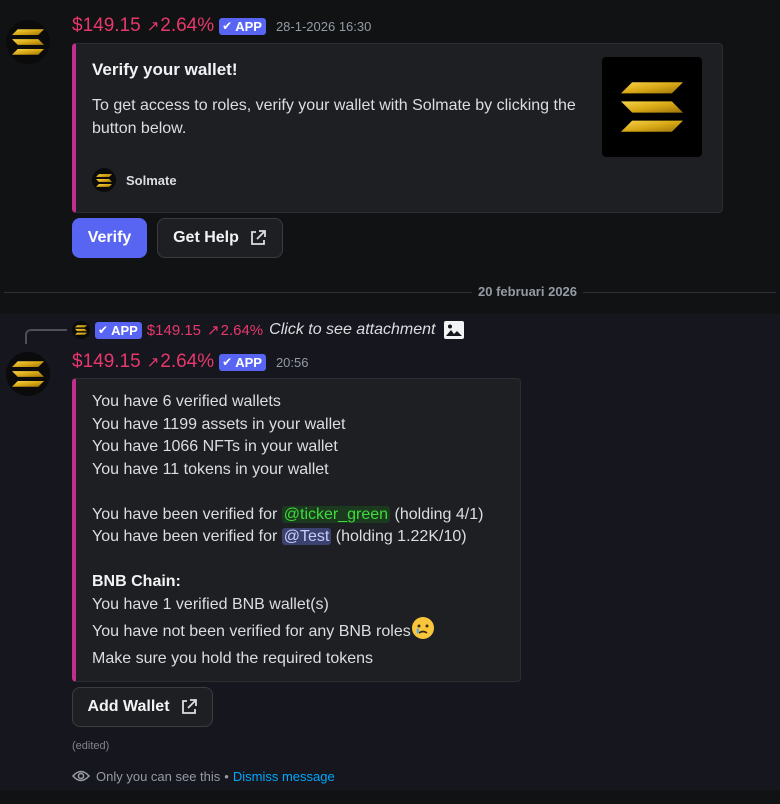  I want to click on crying-face-emoji, so click(423, 632).